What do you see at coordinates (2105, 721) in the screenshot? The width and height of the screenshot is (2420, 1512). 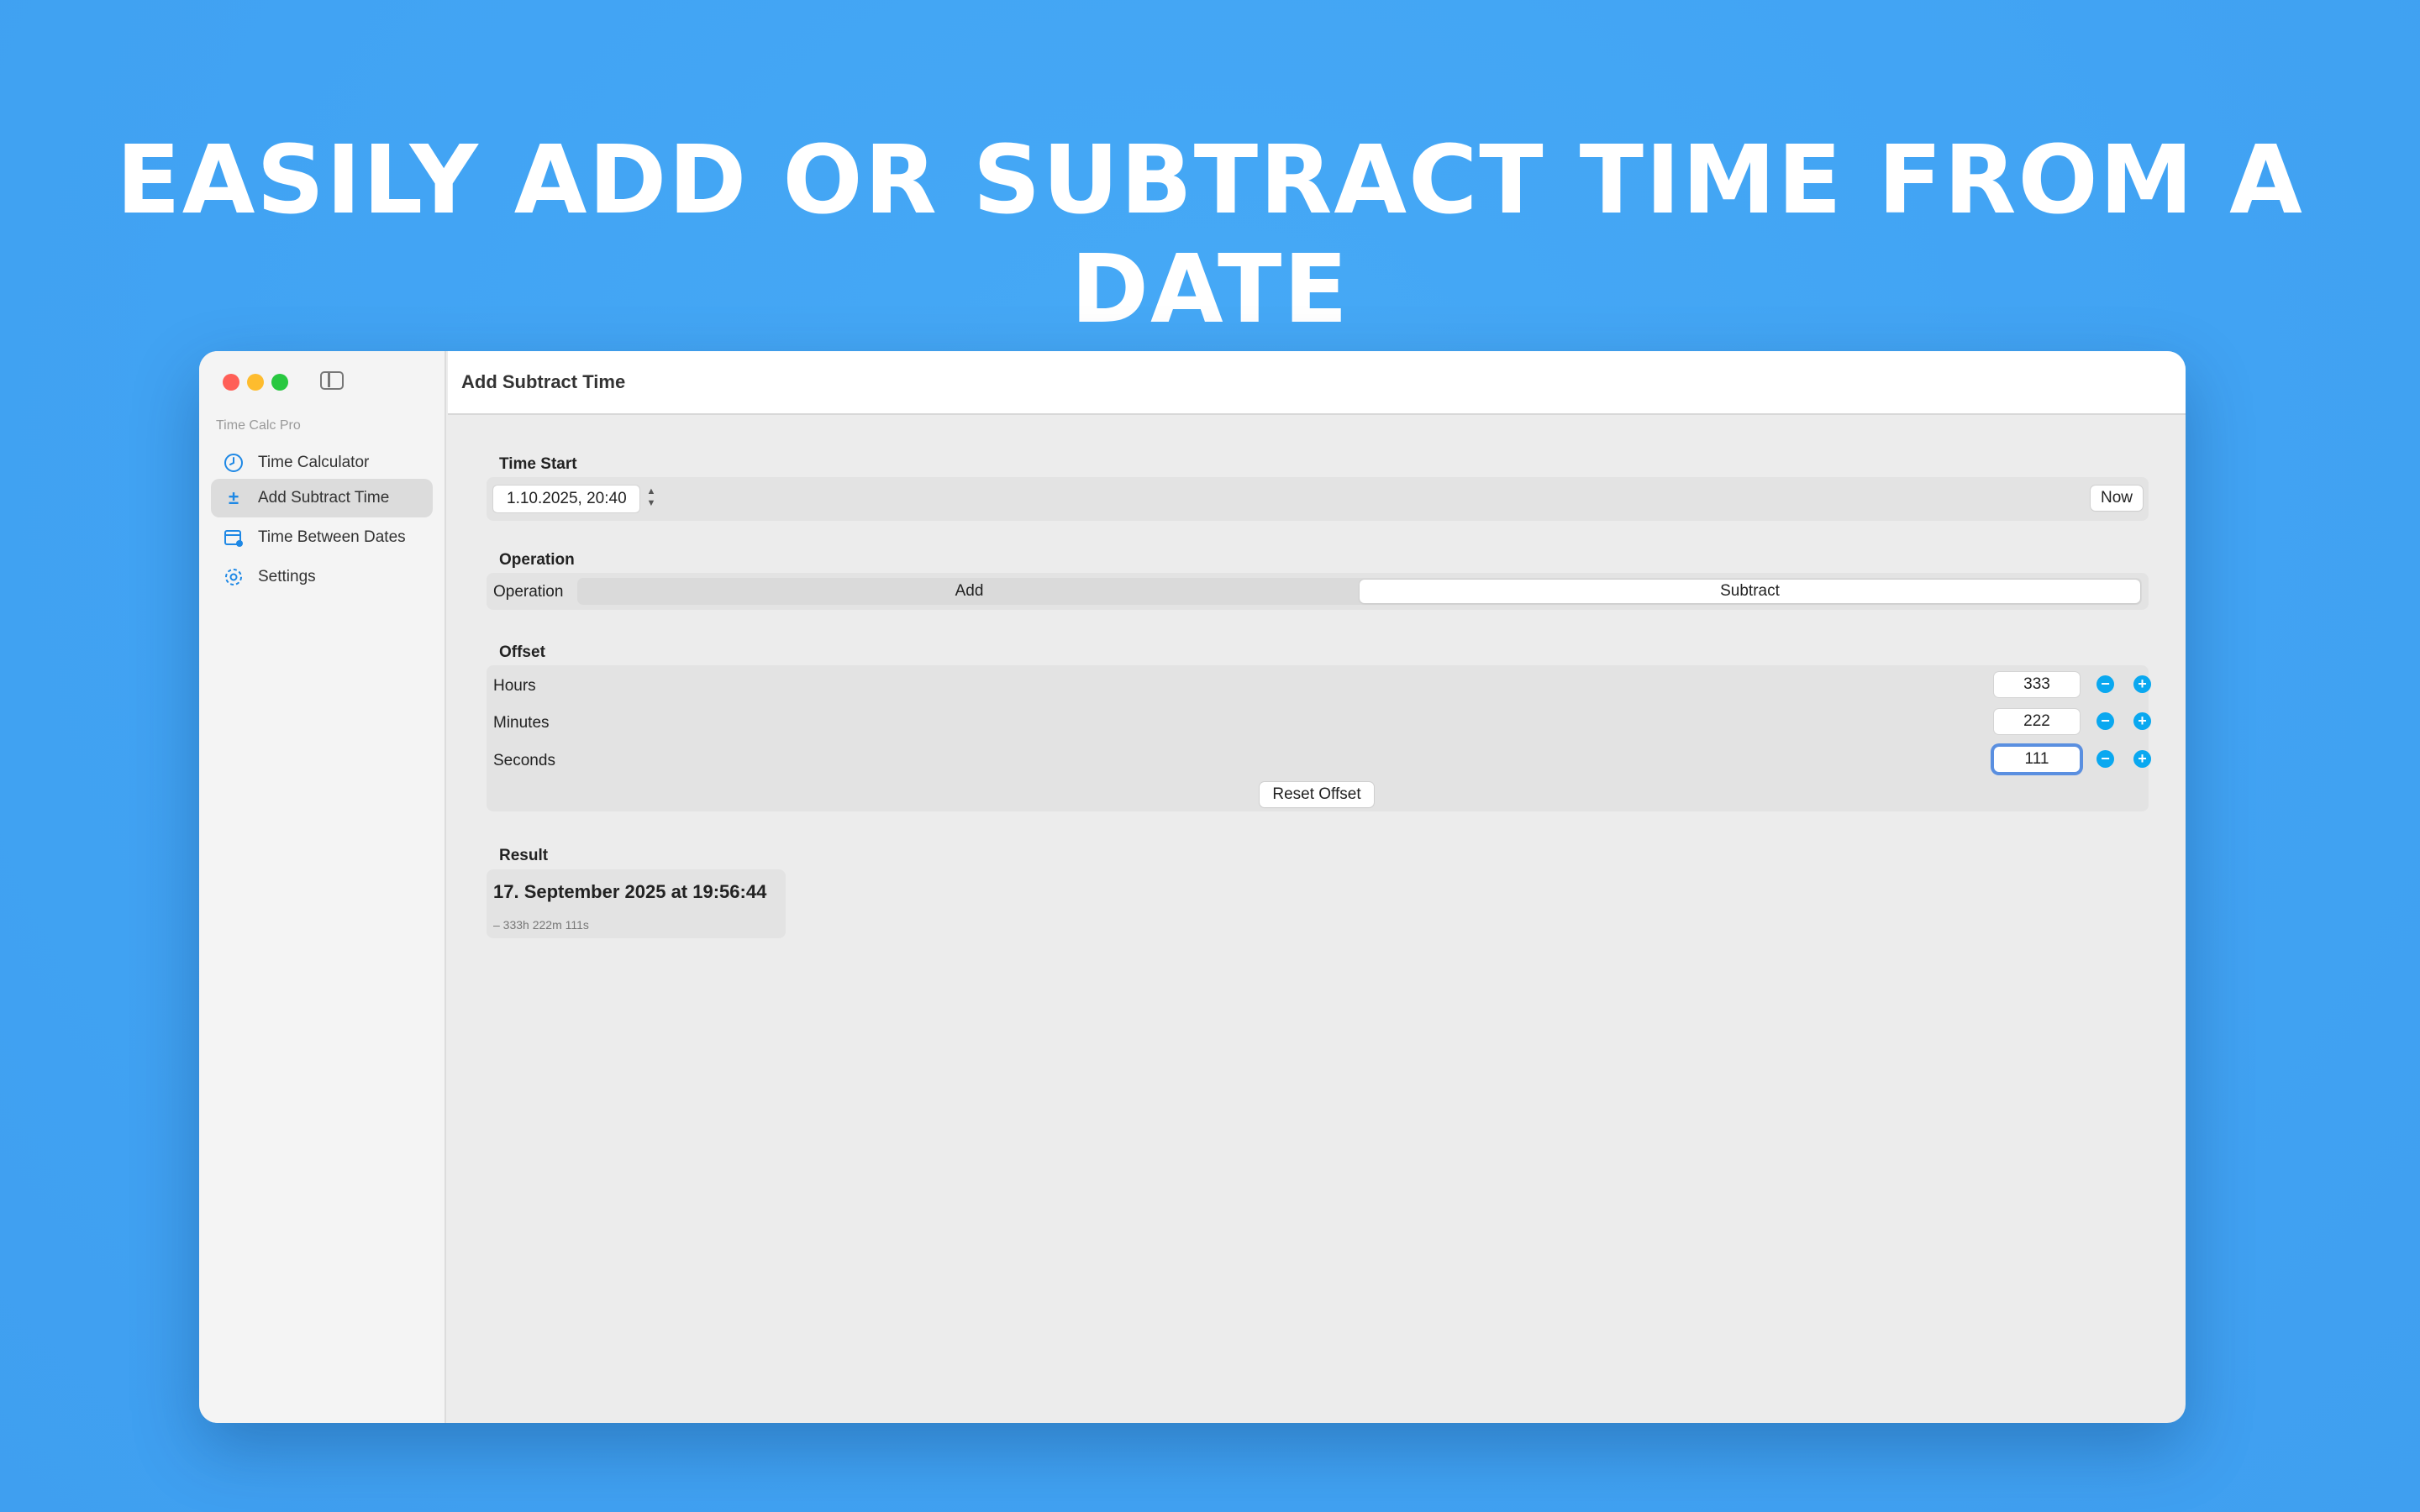 I see `minutes-decrement-button: −` at bounding box center [2105, 721].